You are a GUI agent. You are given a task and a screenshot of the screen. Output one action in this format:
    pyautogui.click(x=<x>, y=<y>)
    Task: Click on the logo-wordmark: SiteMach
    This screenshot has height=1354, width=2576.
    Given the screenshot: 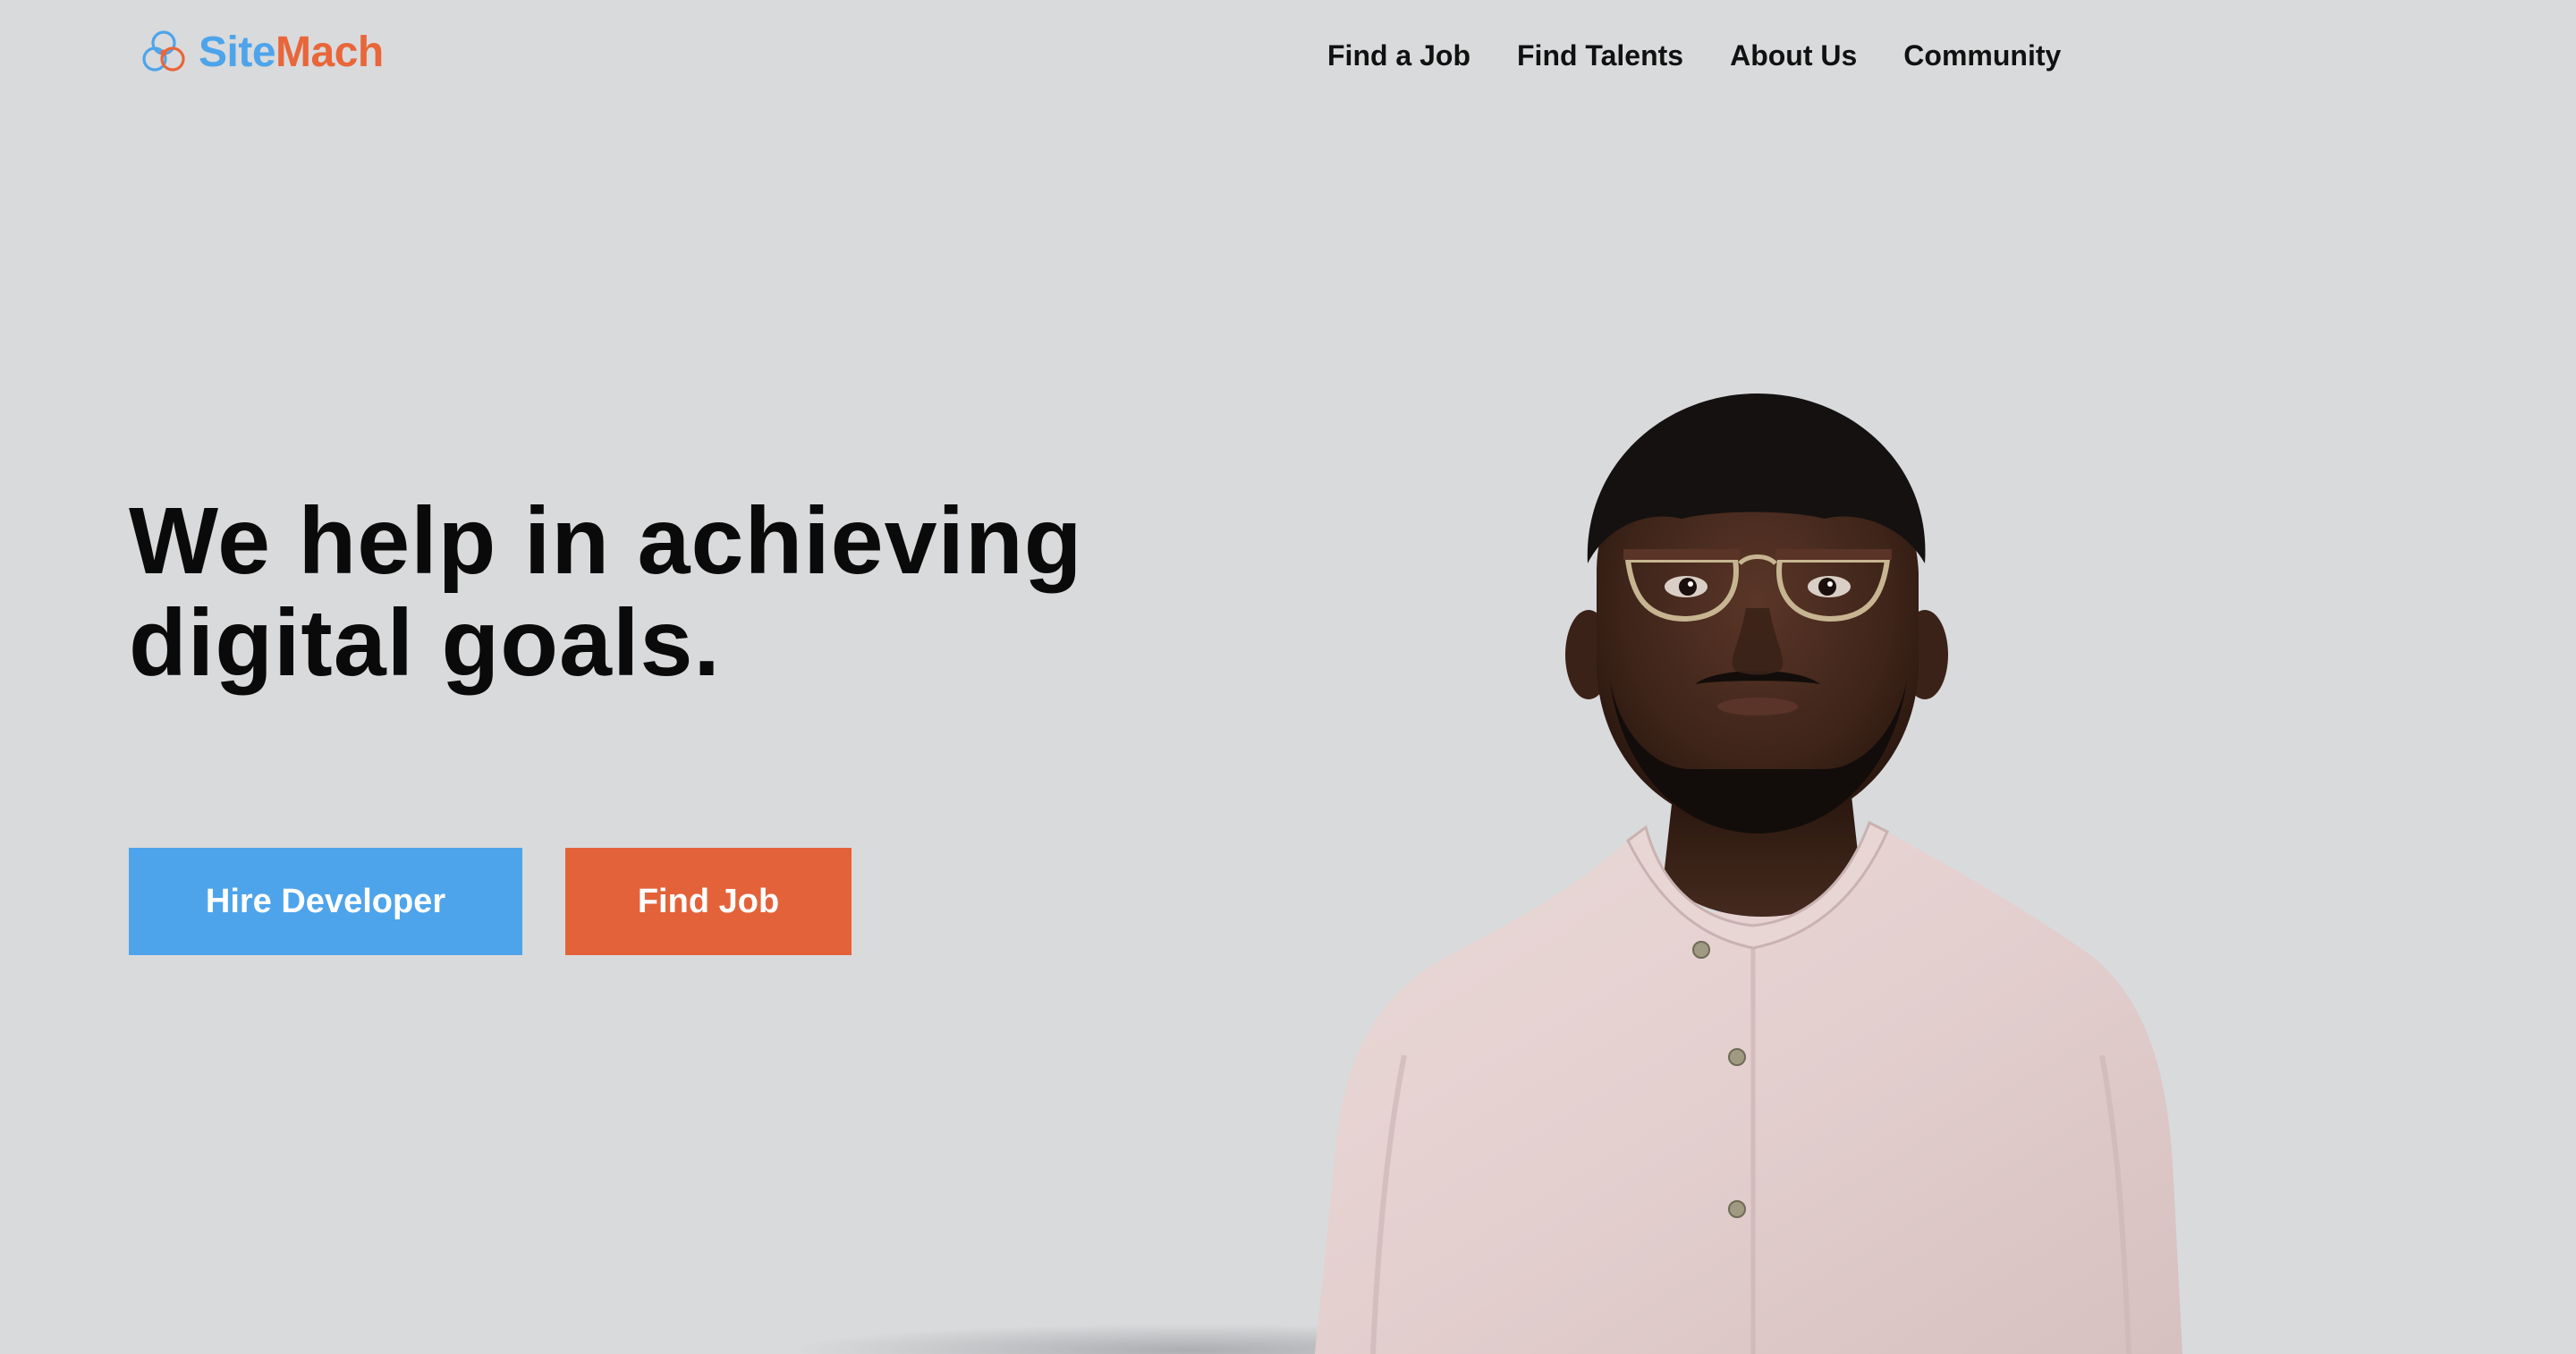 What is the action you would take?
    pyautogui.click(x=291, y=52)
    